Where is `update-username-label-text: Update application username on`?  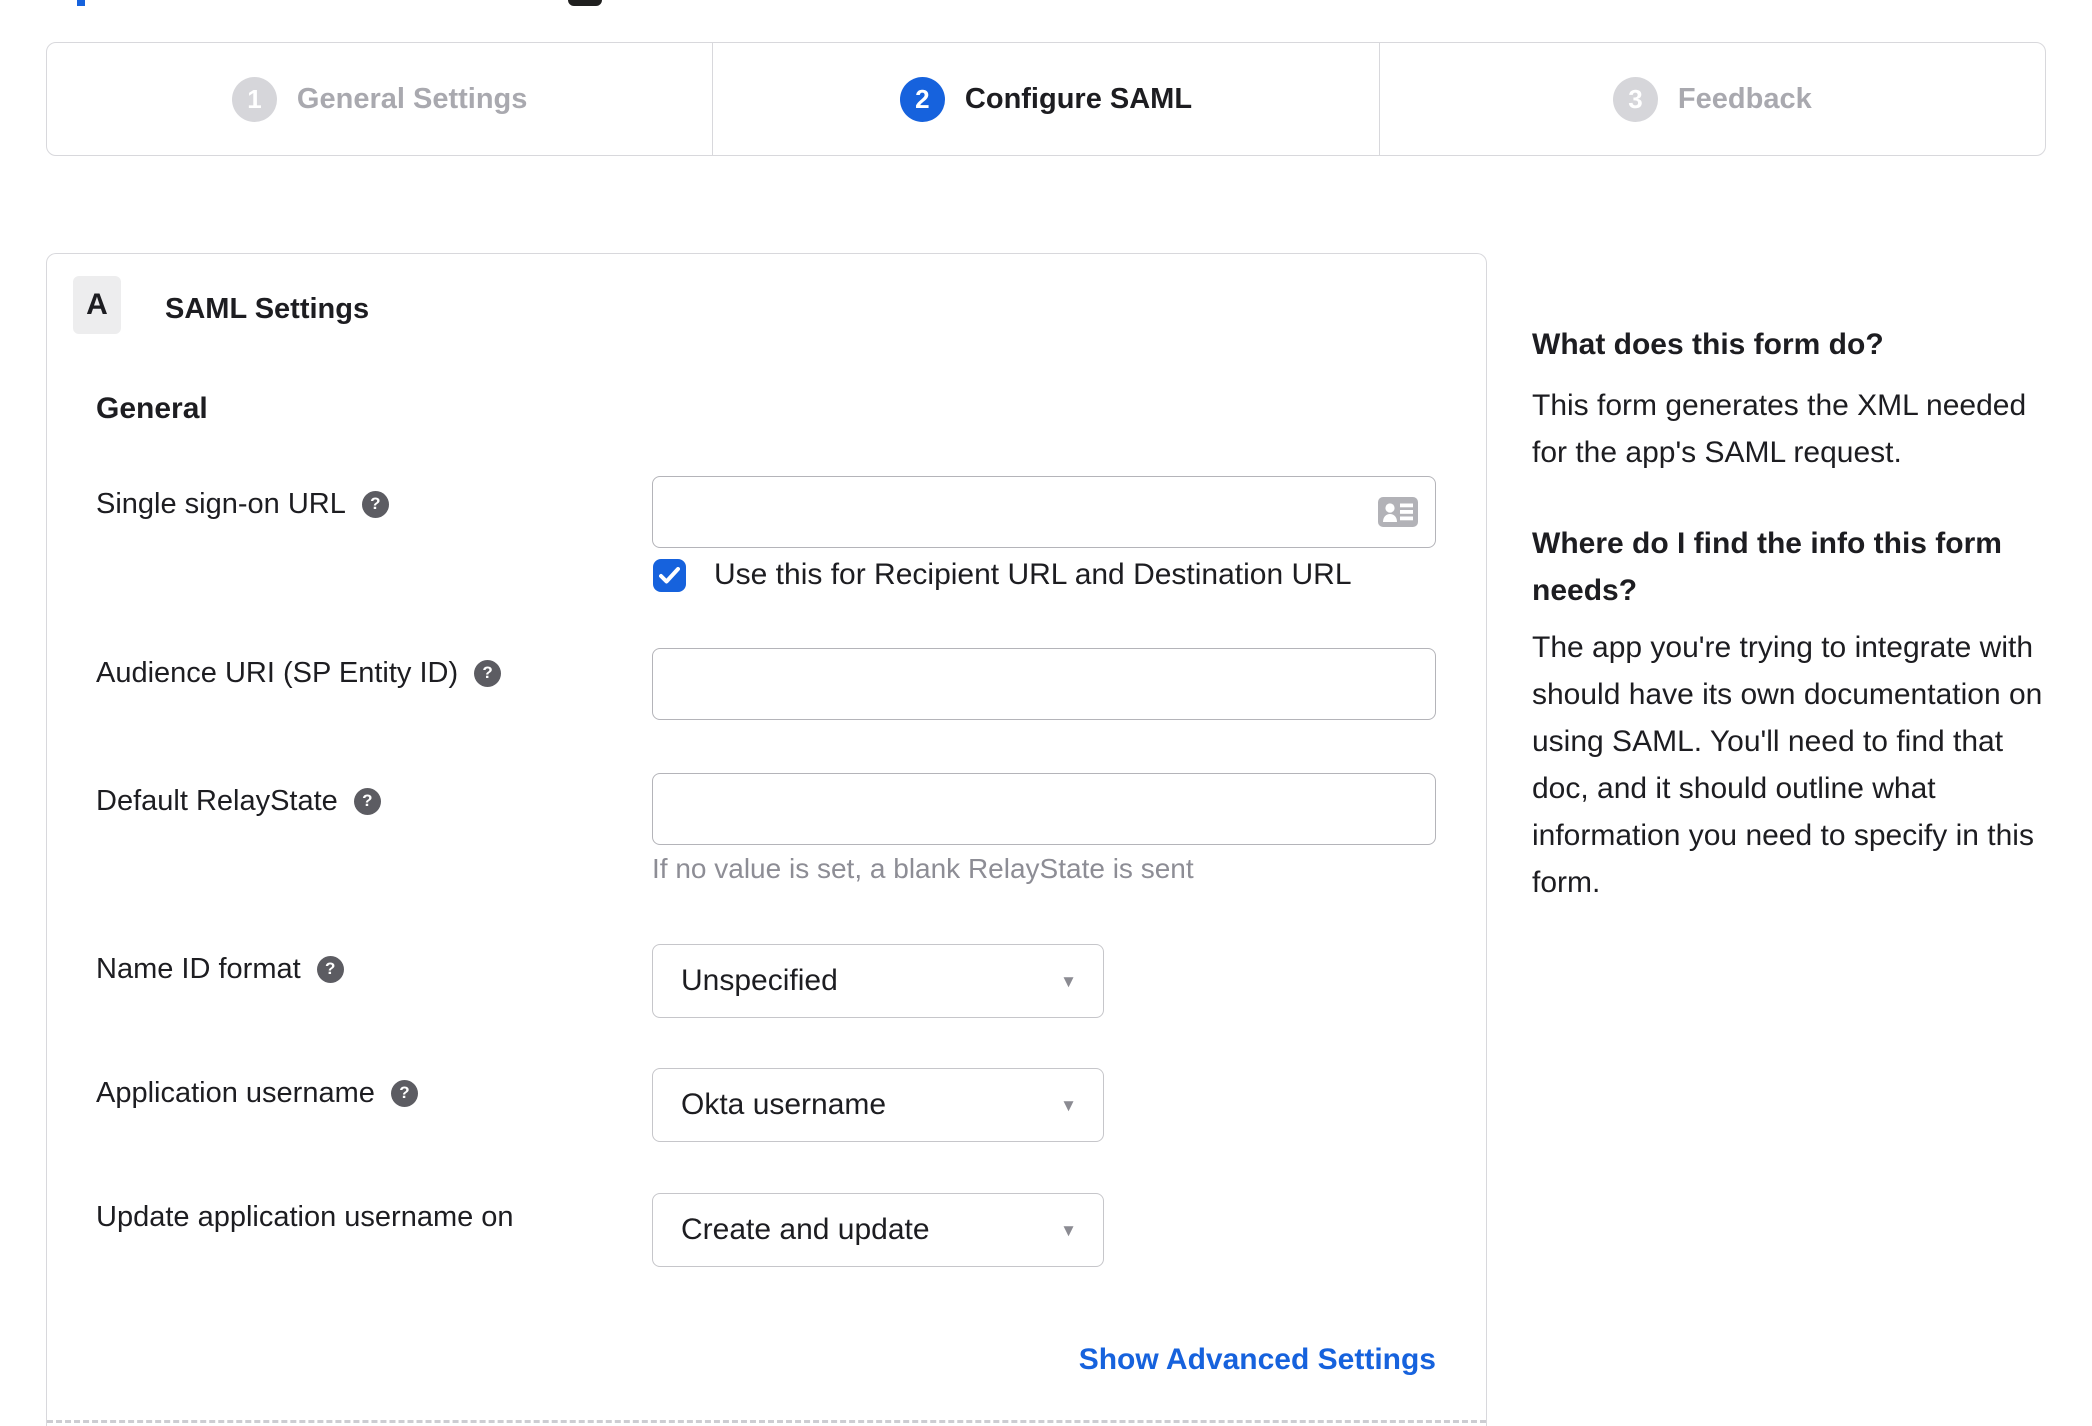
update-username-label-text: Update application username on is located at coordinates (305, 1217).